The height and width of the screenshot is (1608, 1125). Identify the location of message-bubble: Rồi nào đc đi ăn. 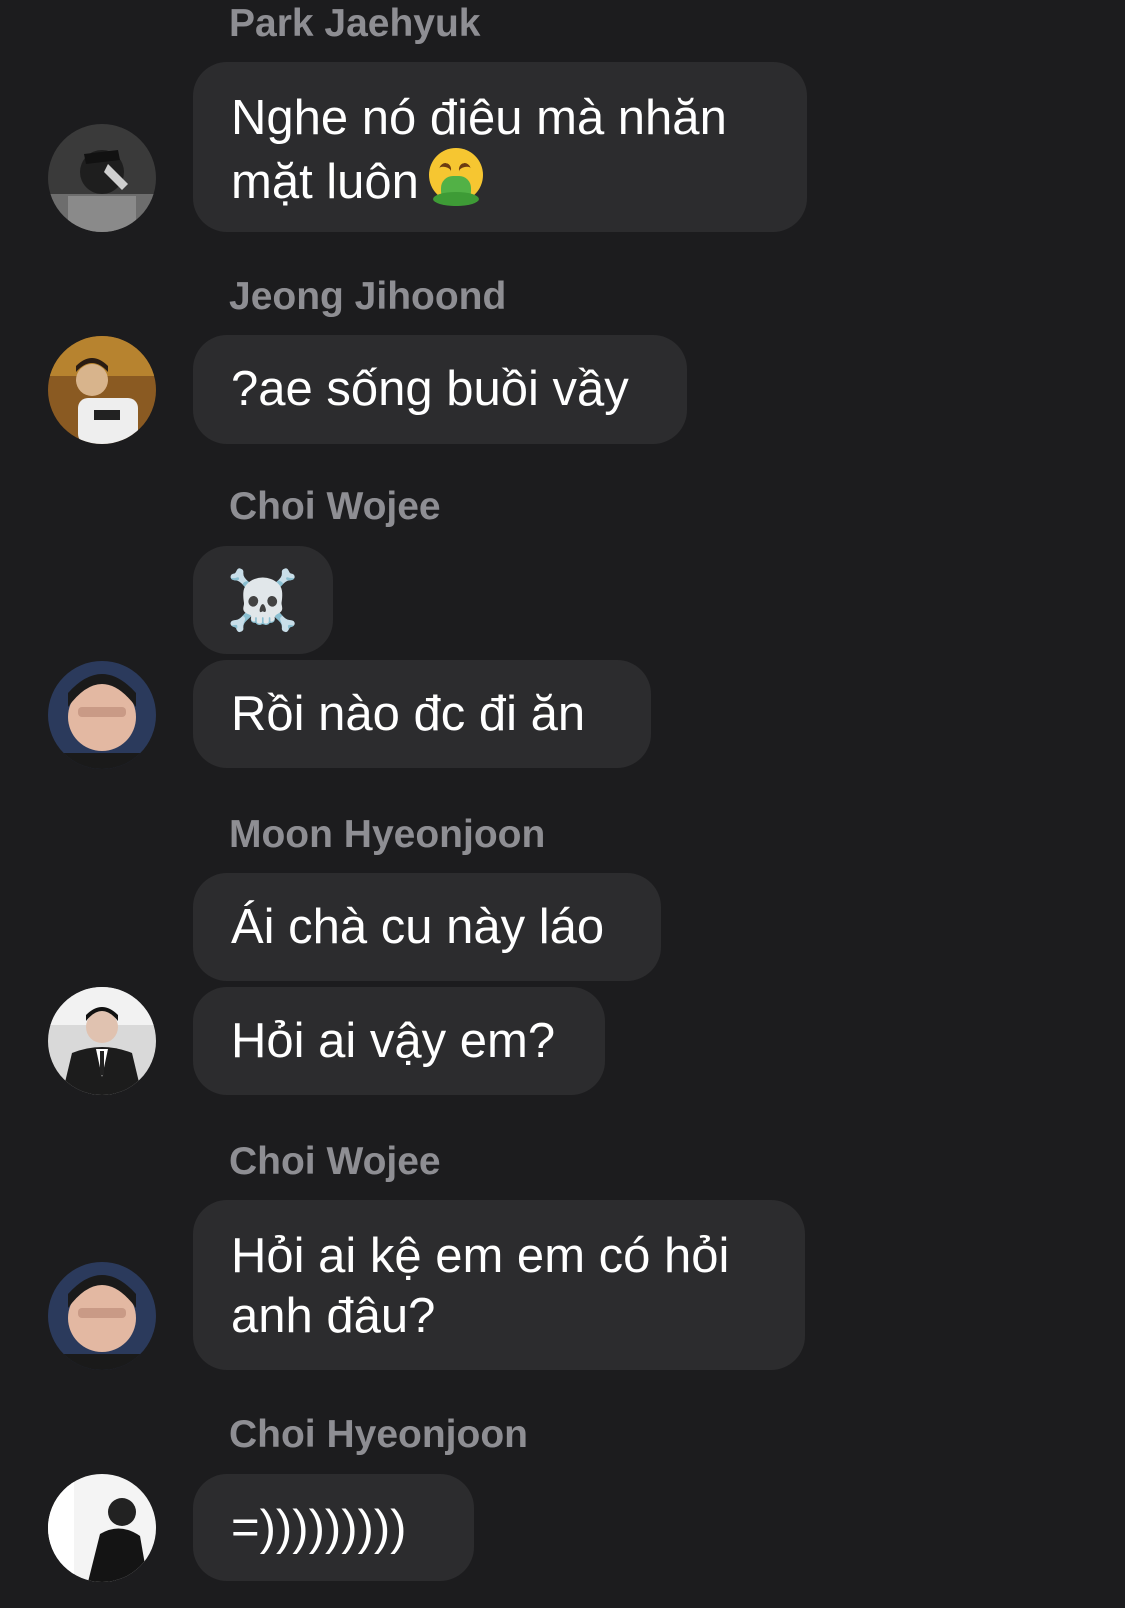
(422, 714).